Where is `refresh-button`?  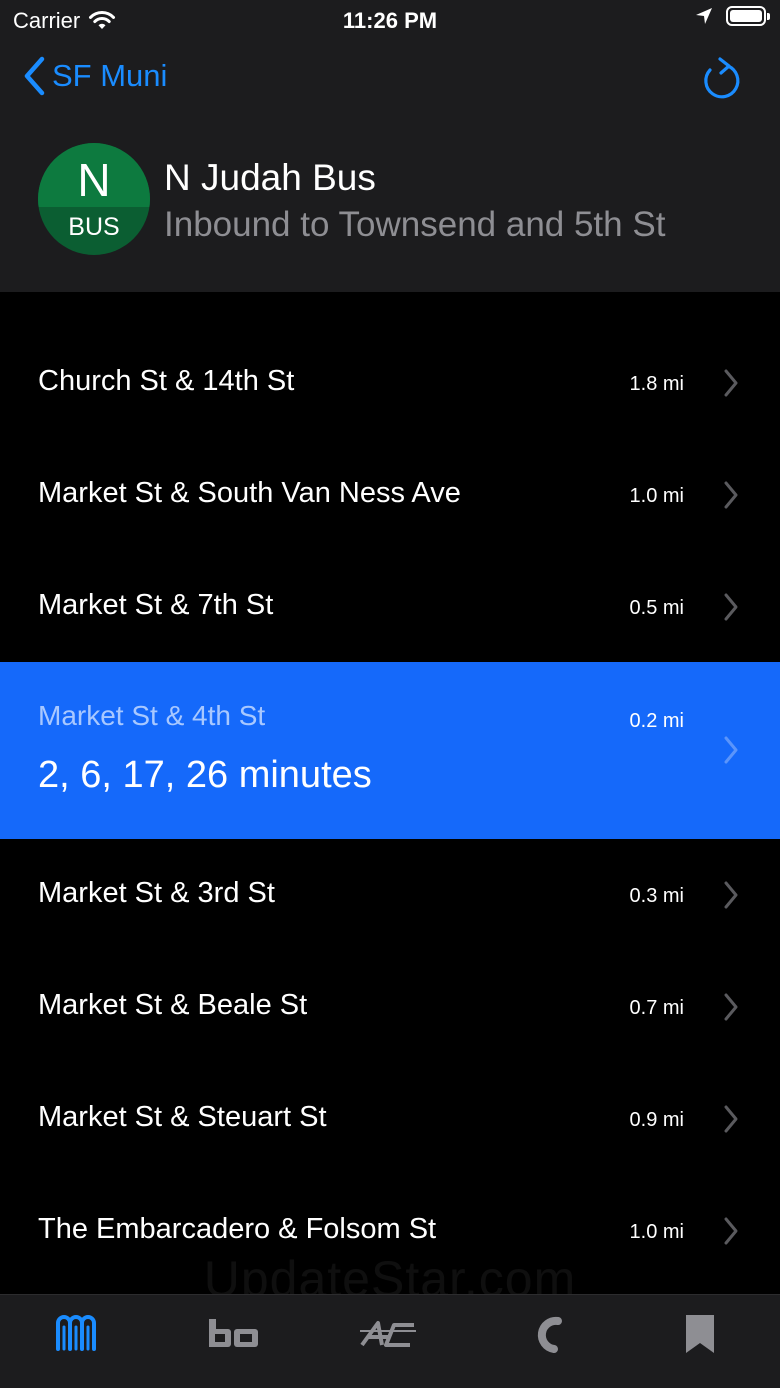 refresh-button is located at coordinates (722, 80).